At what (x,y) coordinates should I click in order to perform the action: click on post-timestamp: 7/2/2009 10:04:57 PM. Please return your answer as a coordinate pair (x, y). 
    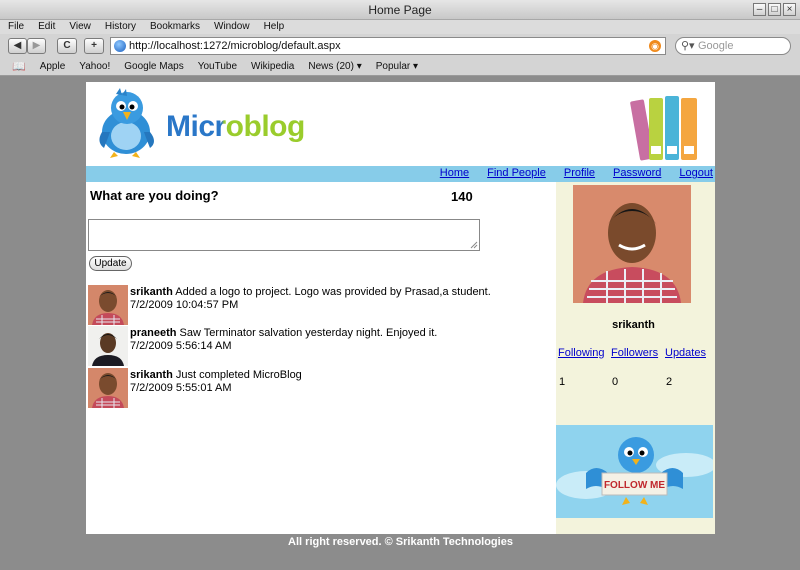
    Looking at the image, I should click on (184, 305).